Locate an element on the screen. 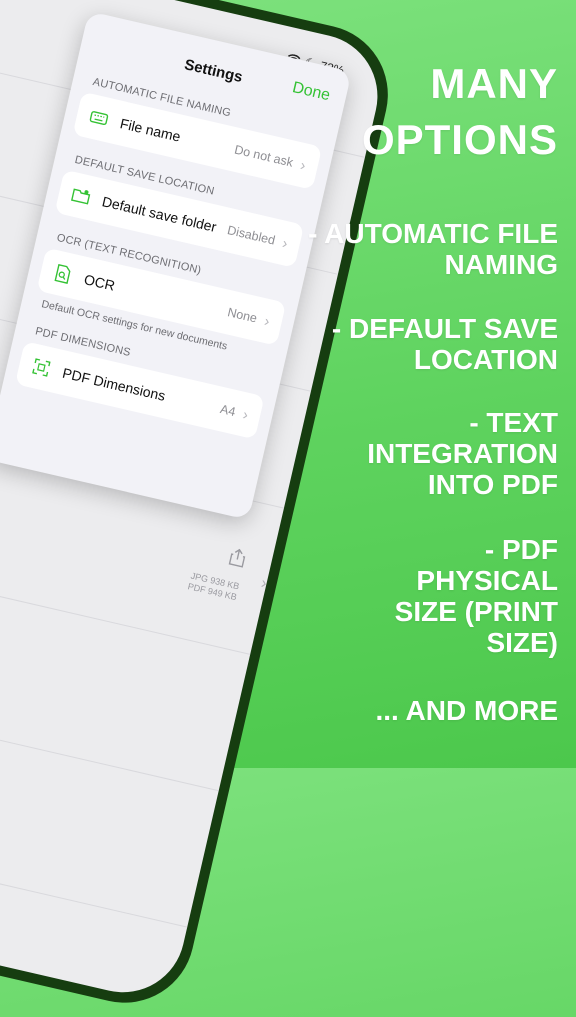  pdf-dimensions-cell: PDF Dimensions A4 › is located at coordinates (139, 390).